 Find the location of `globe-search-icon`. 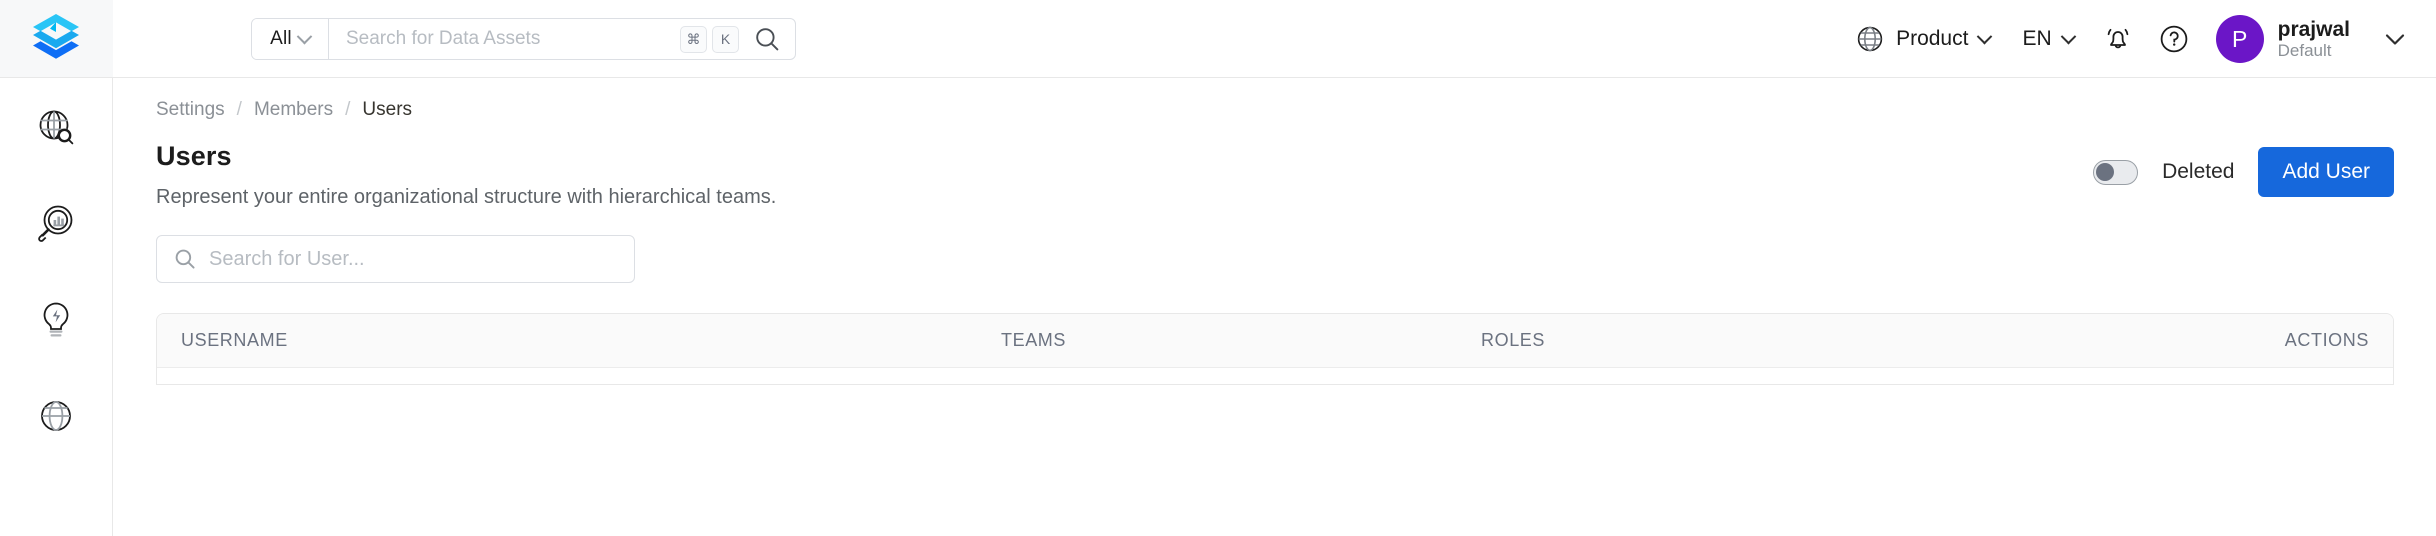

globe-search-icon is located at coordinates (56, 127).